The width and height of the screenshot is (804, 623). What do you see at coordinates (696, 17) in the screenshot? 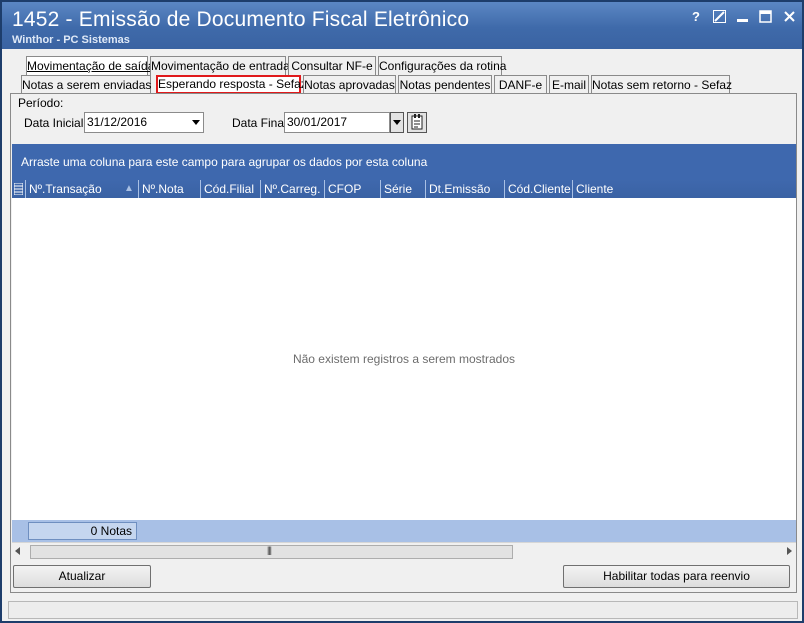
I see `help-icon: ?` at bounding box center [696, 17].